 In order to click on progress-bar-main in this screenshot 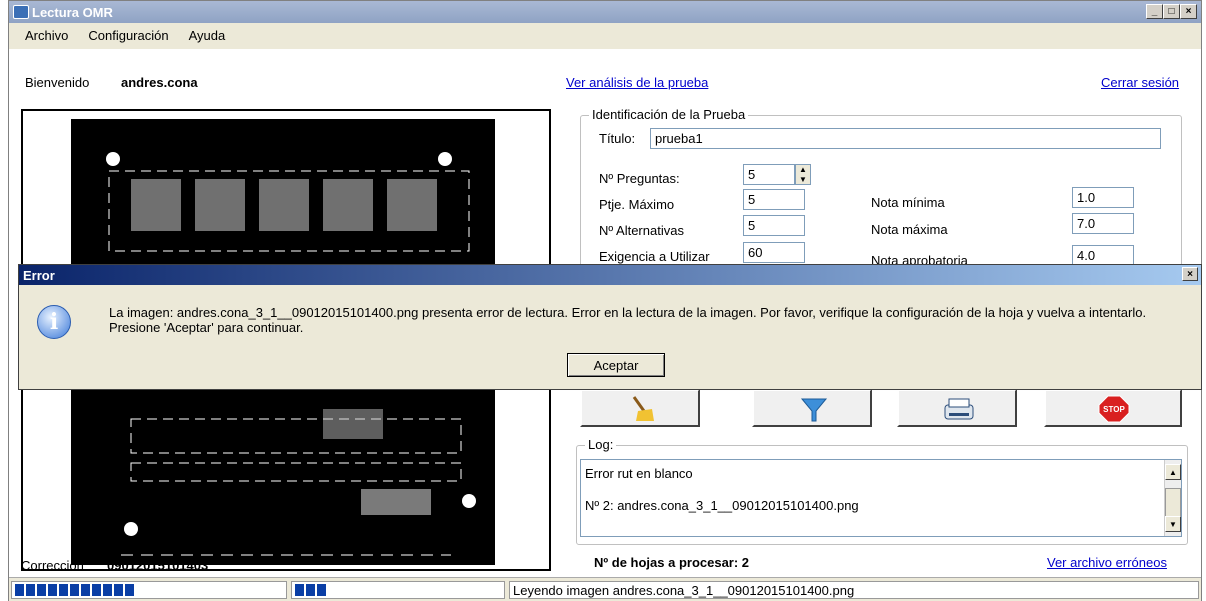, I will do `click(149, 590)`.